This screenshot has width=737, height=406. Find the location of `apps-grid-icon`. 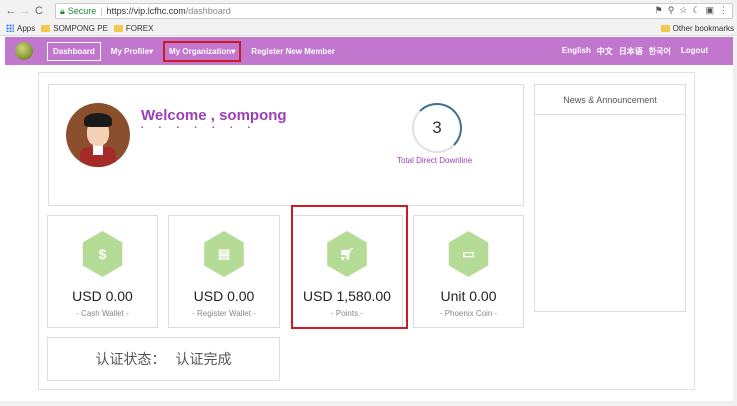

apps-grid-icon is located at coordinates (10, 28).